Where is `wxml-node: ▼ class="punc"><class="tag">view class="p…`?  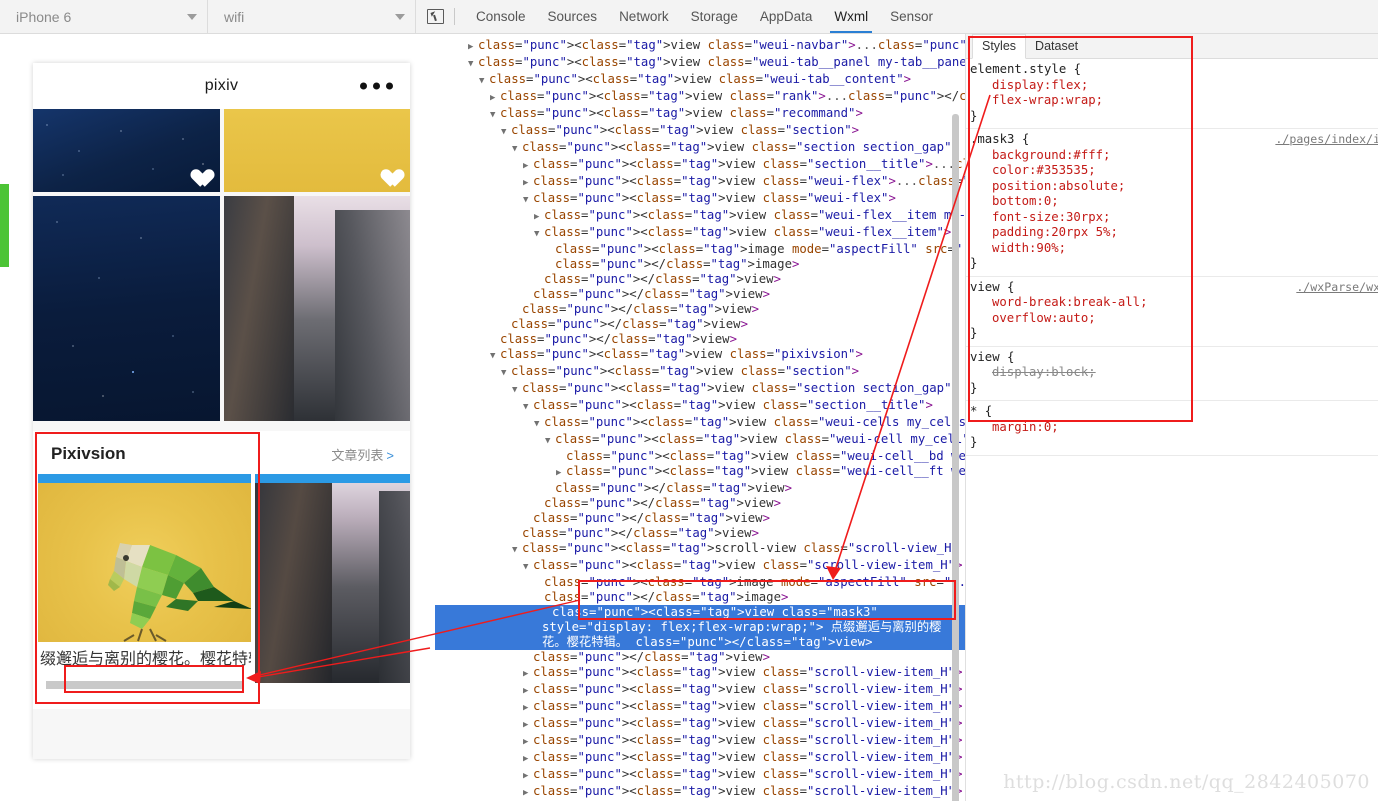
wxml-node: ▼ class="punc"><class="tag">view class="p… is located at coordinates (700, 355).